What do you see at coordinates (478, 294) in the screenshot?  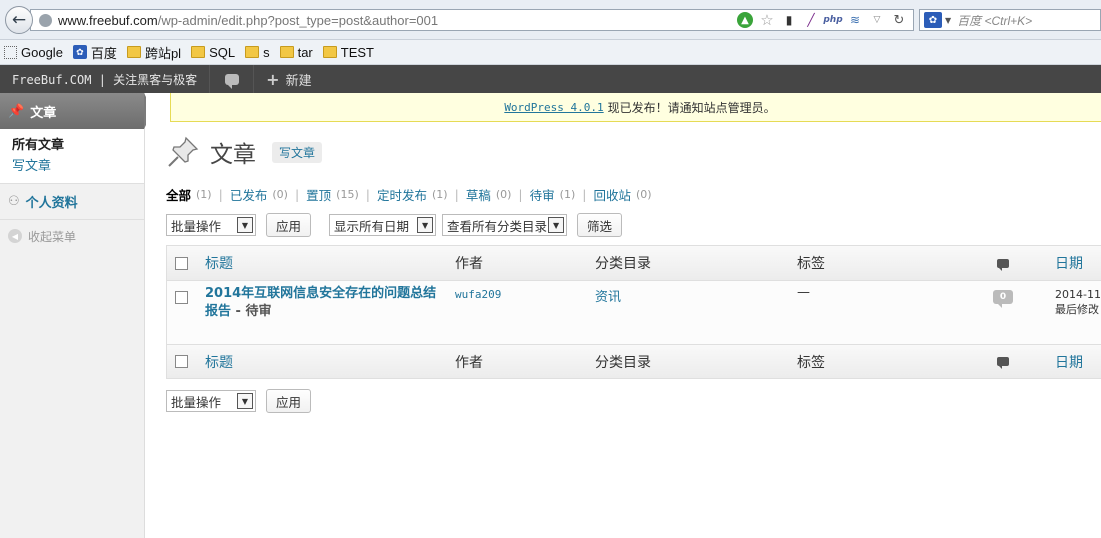 I see `post-author: wufa209` at bounding box center [478, 294].